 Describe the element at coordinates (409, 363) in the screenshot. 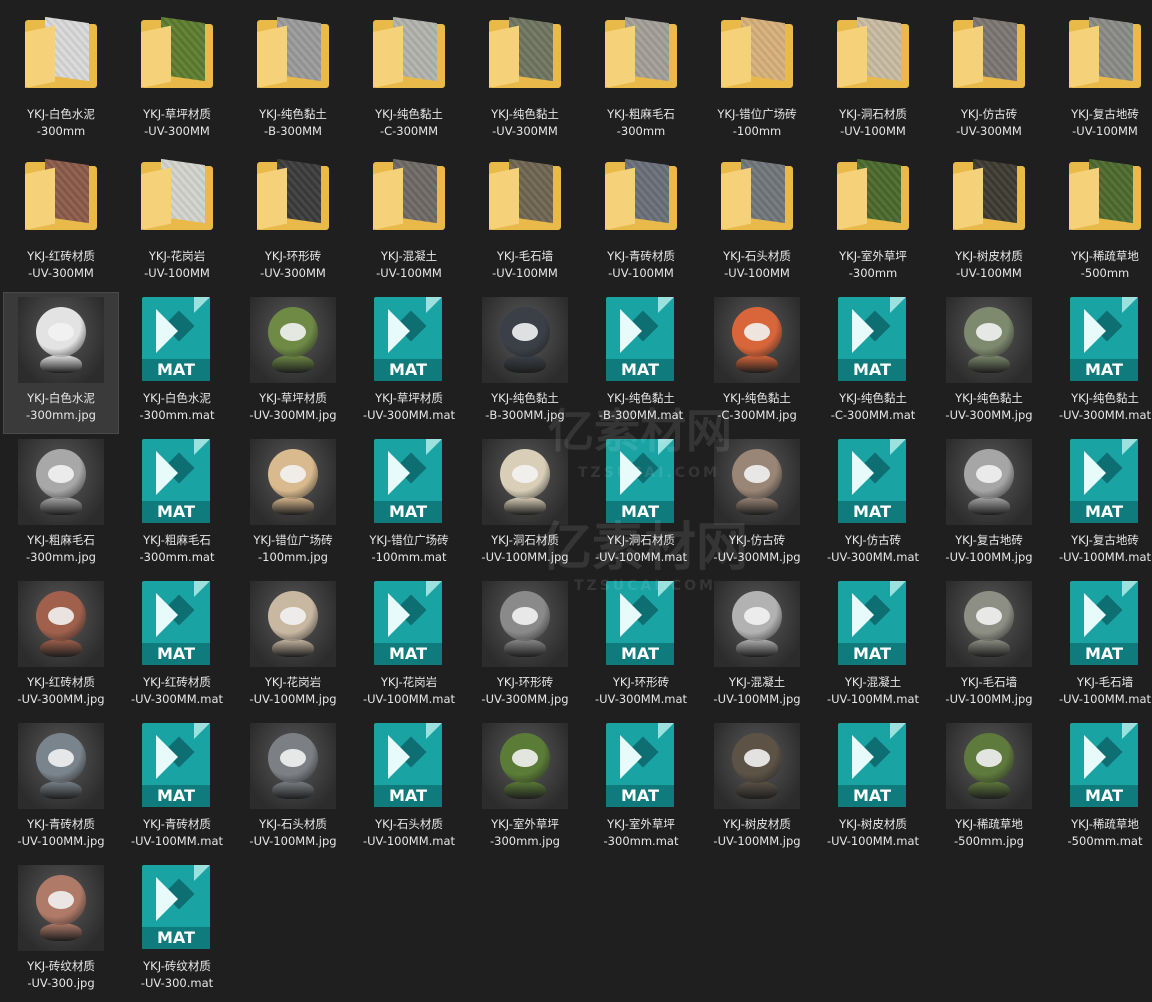

I see `mat-file-item: MAT YKJ-草坪材质 -UV-300MM.mat` at that location.